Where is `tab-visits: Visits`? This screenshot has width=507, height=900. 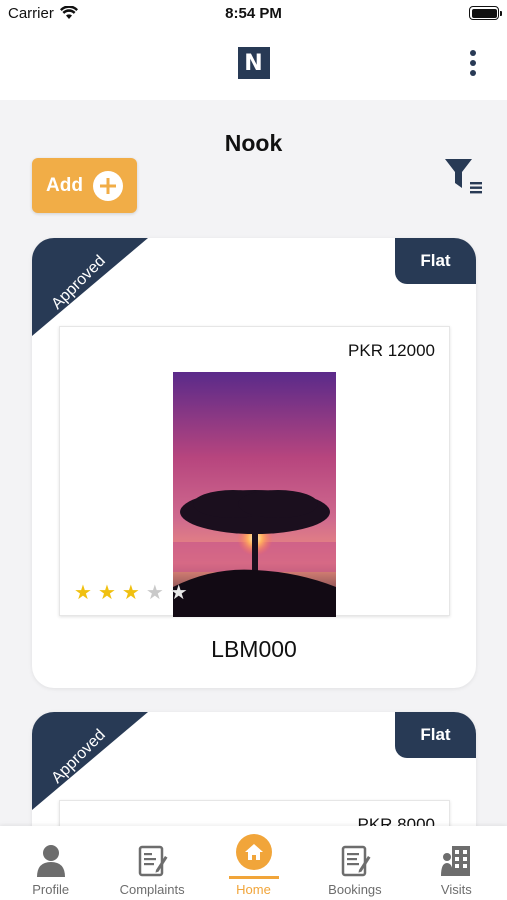 tab-visits: Visits is located at coordinates (456, 863).